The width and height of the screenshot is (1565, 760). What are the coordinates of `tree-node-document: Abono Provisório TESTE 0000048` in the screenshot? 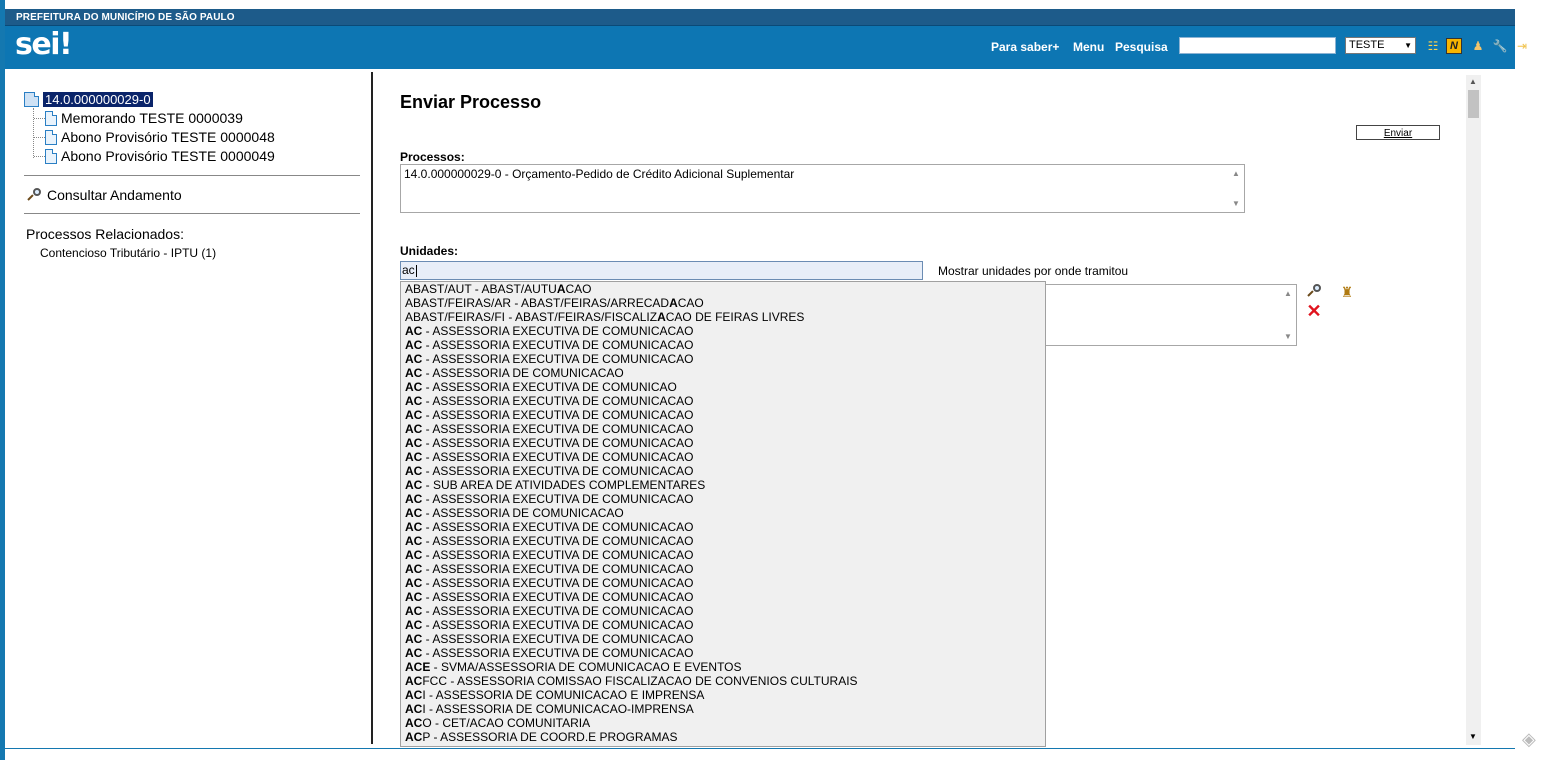 It's located at (160, 137).